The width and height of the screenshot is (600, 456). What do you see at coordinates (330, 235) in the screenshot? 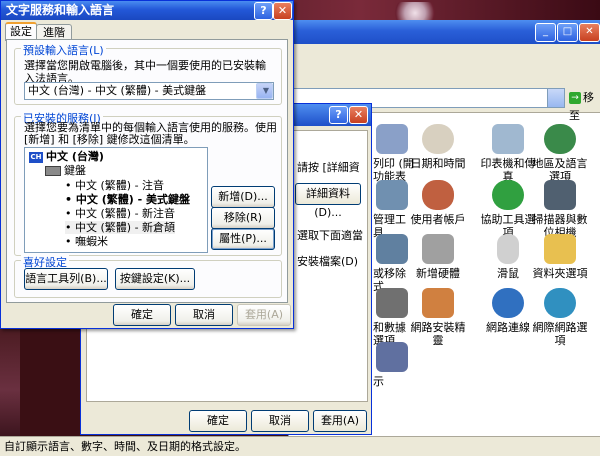
I see `select-instruction-text: 選取下面適當` at bounding box center [330, 235].